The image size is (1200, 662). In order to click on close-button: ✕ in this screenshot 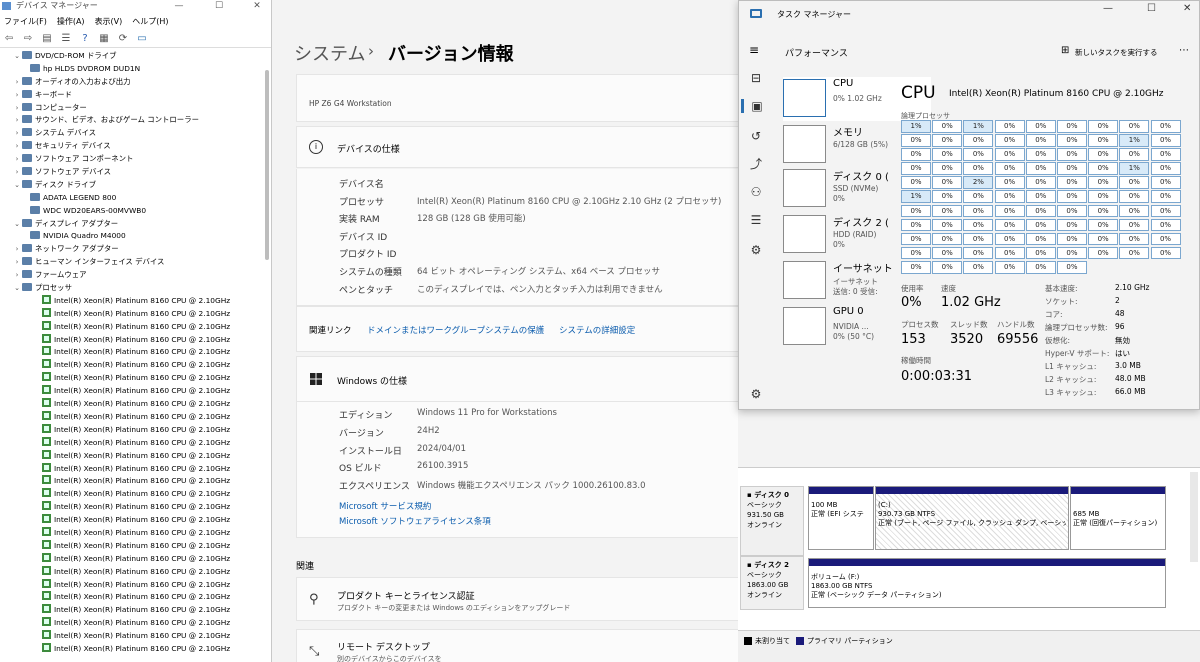, I will do `click(257, 6)`.